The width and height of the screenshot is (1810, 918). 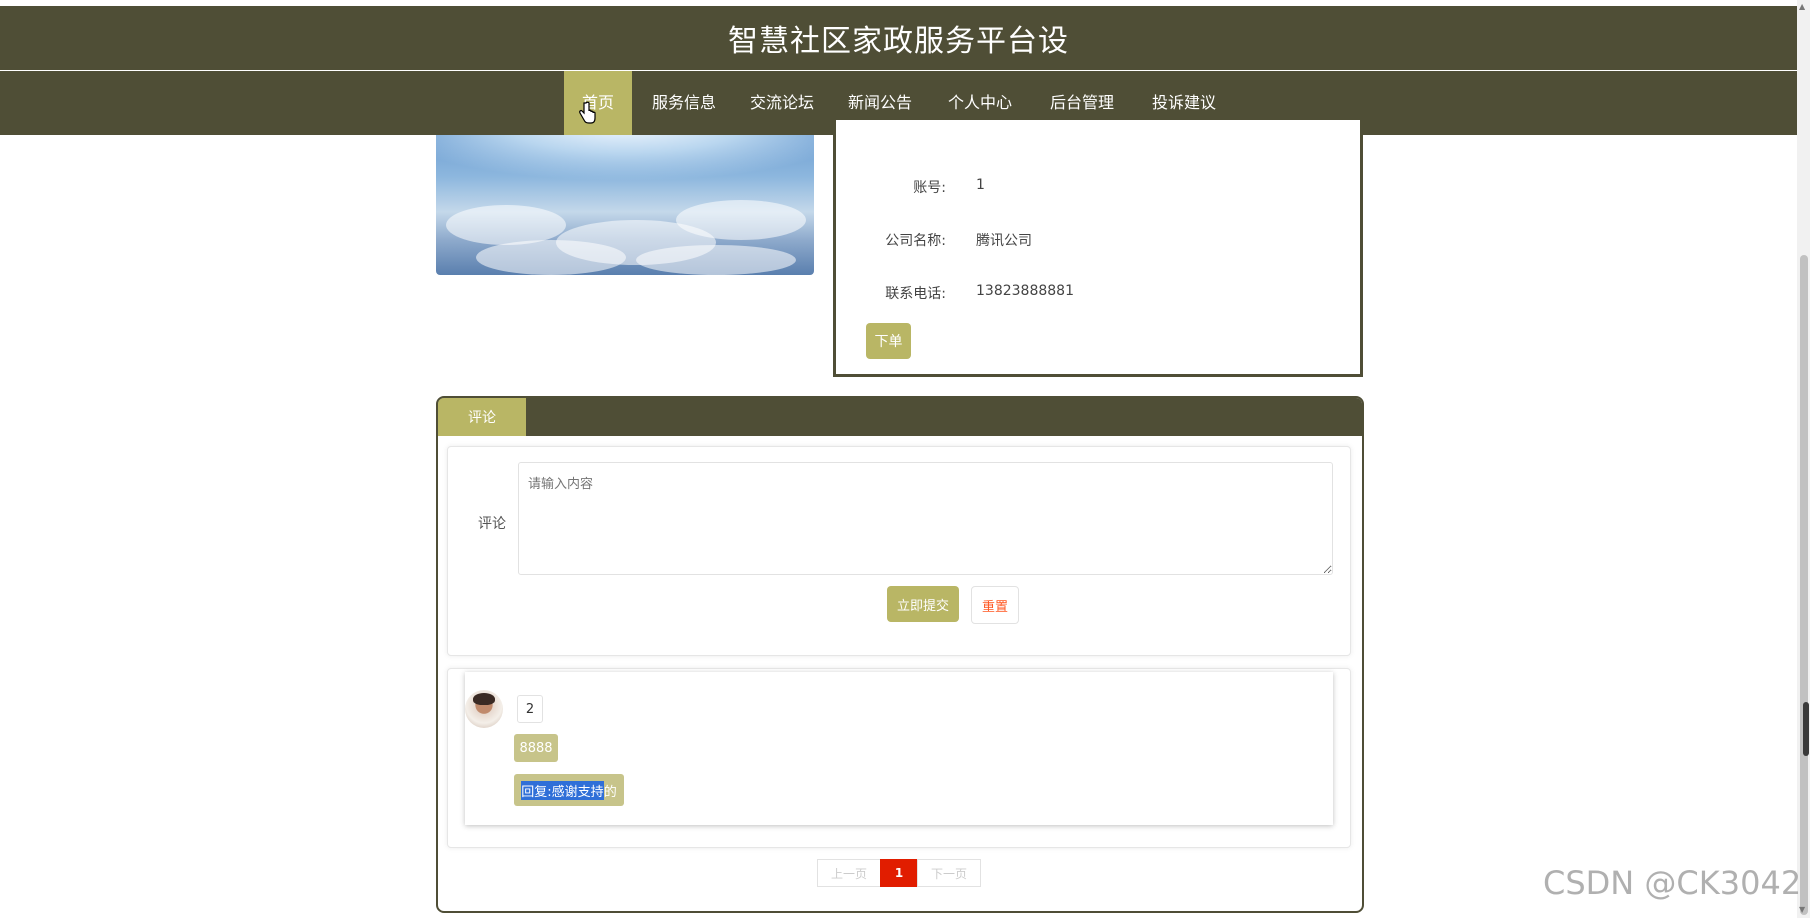 What do you see at coordinates (949, 873) in the screenshot?
I see `next-page-button: 下一页` at bounding box center [949, 873].